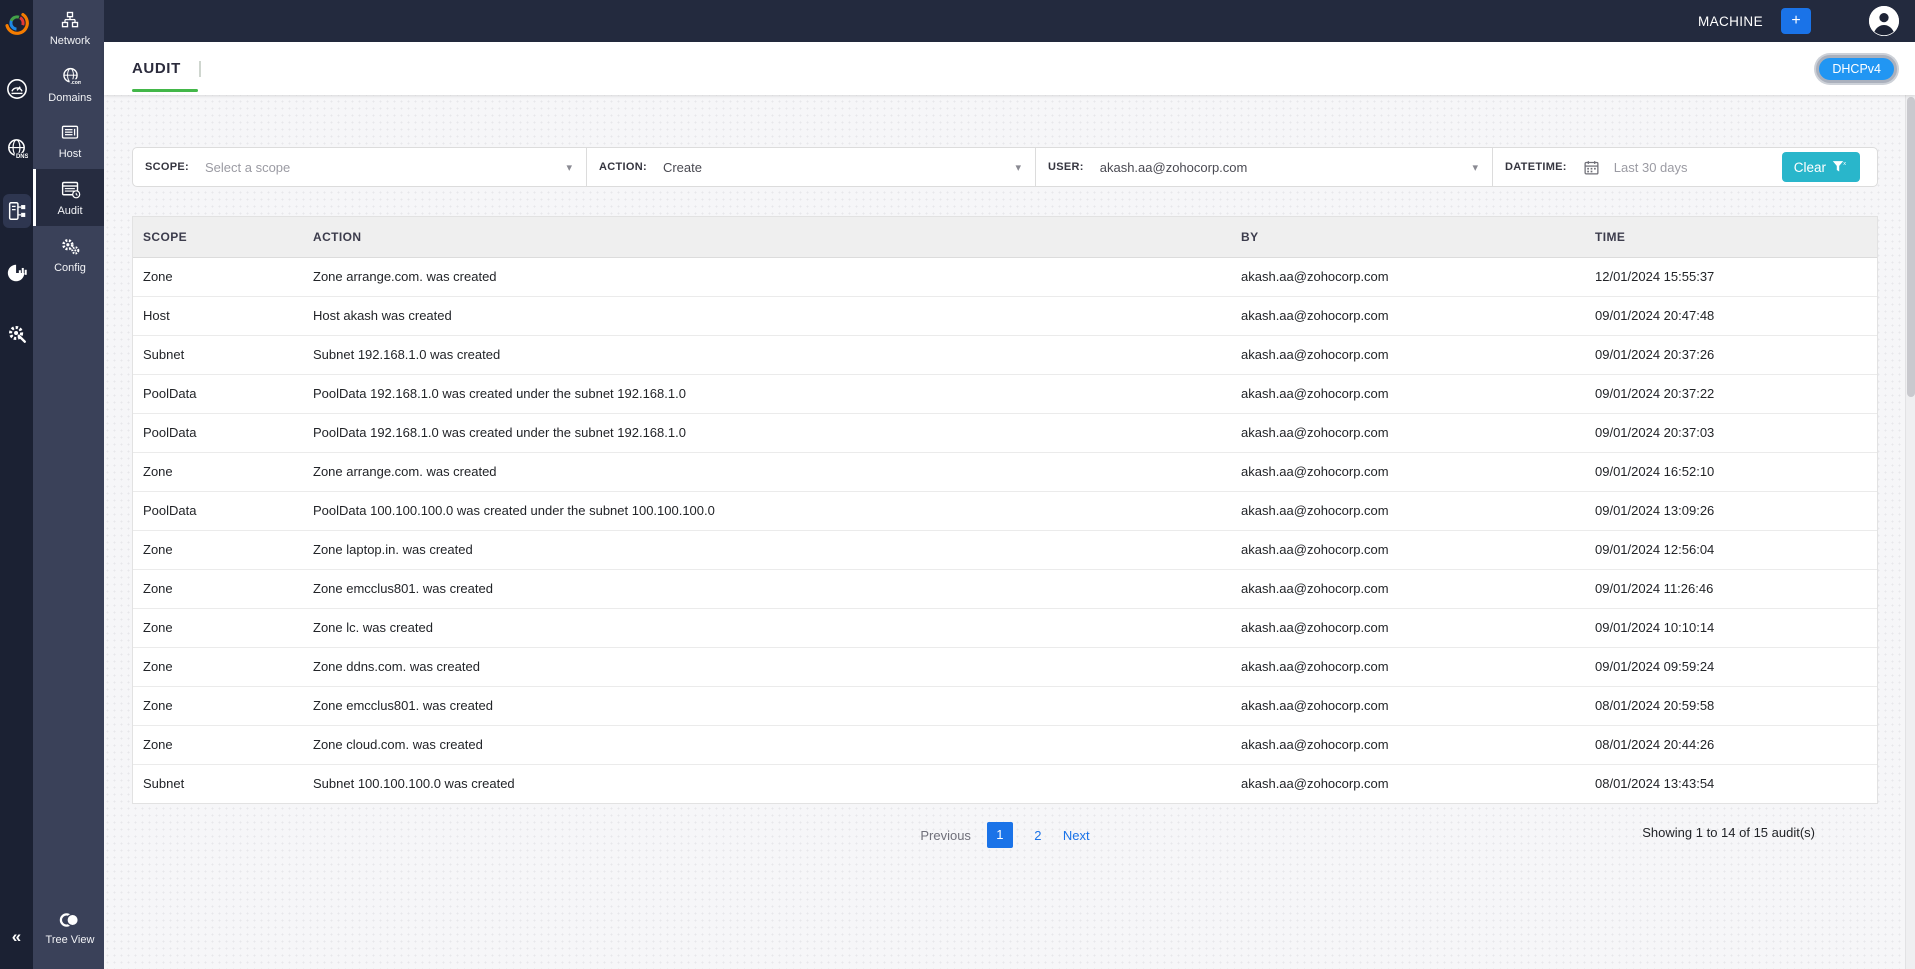  I want to click on pagination-summary: Showing 1 to 14 of 15 audit(s), so click(1728, 832).